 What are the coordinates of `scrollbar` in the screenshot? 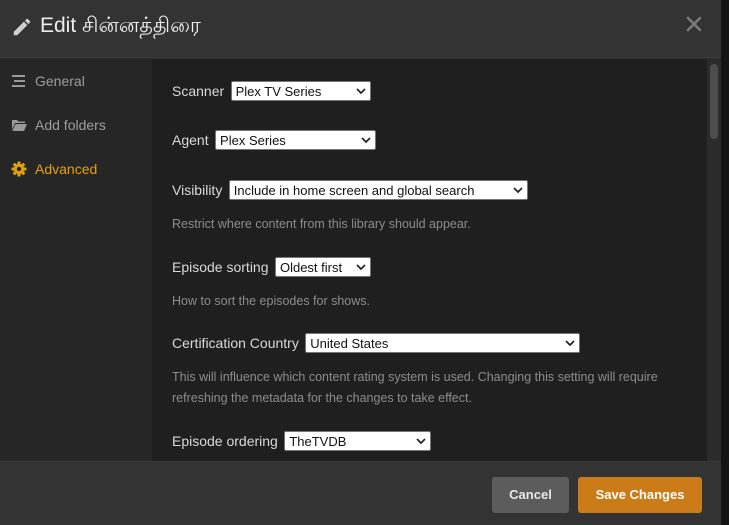 It's located at (714, 260).